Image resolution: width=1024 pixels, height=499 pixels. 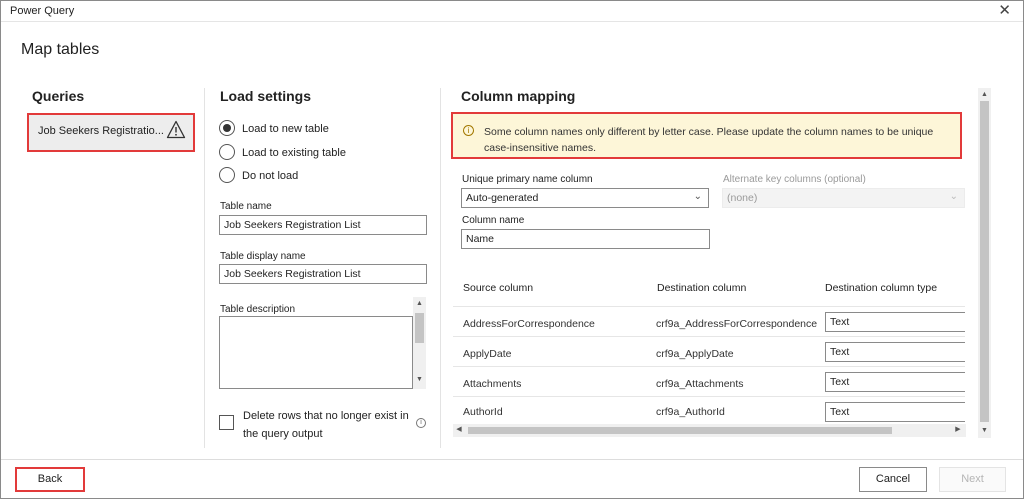 I want to click on radio-load-new-table-label: Load to new table, so click(x=285, y=129).